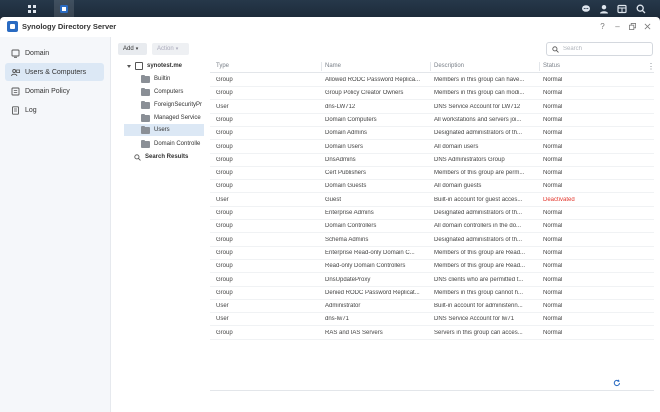 Image resolution: width=660 pixels, height=412 pixels. What do you see at coordinates (340, 159) in the screenshot?
I see `cell-name: DnsAdmins` at bounding box center [340, 159].